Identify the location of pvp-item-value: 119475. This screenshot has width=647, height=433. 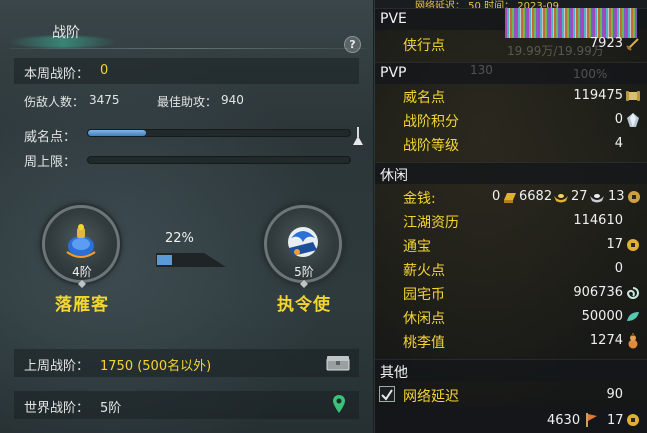
(598, 95).